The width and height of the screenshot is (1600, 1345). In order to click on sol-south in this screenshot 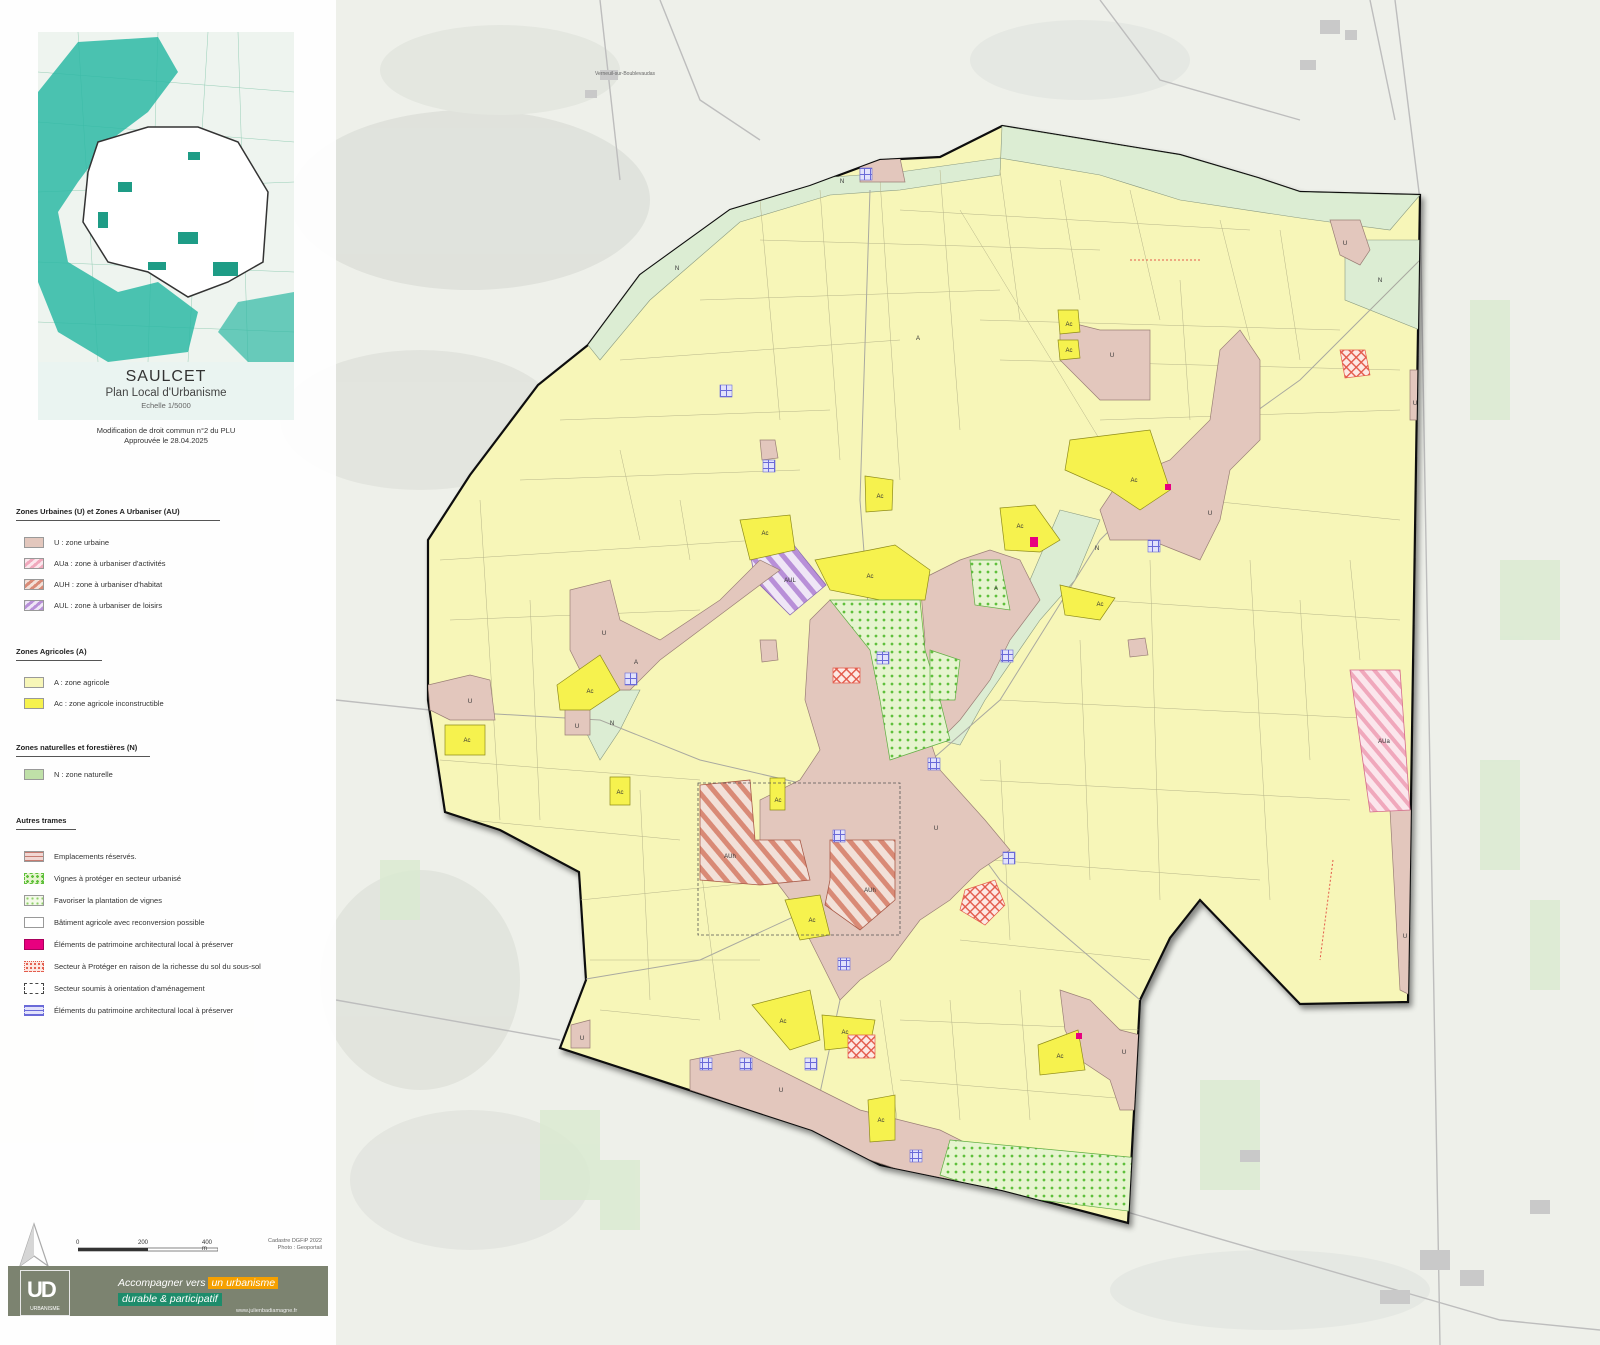, I will do `click(861, 1046)`.